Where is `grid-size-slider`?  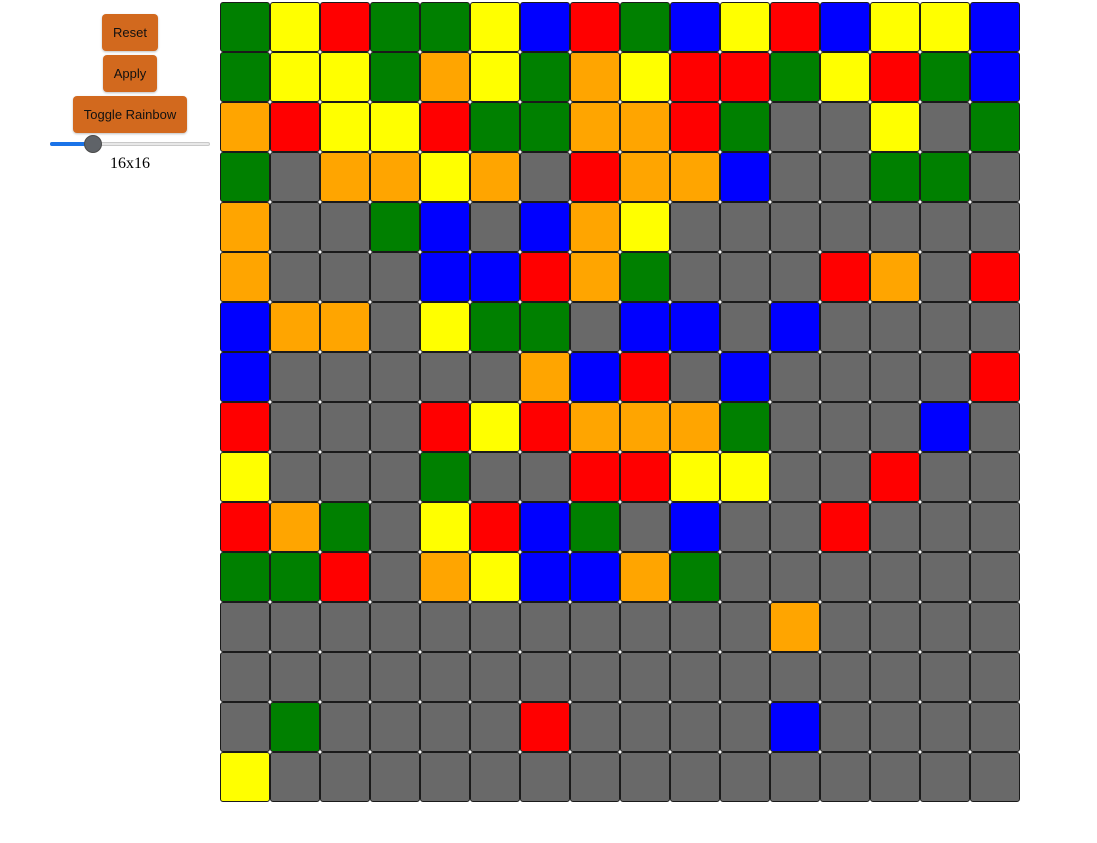
grid-size-slider is located at coordinates (130, 144).